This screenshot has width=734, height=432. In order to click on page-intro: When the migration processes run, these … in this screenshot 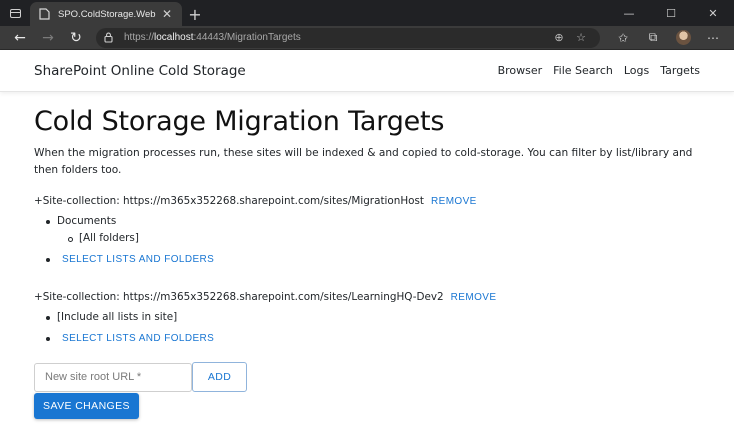, I will do `click(363, 161)`.